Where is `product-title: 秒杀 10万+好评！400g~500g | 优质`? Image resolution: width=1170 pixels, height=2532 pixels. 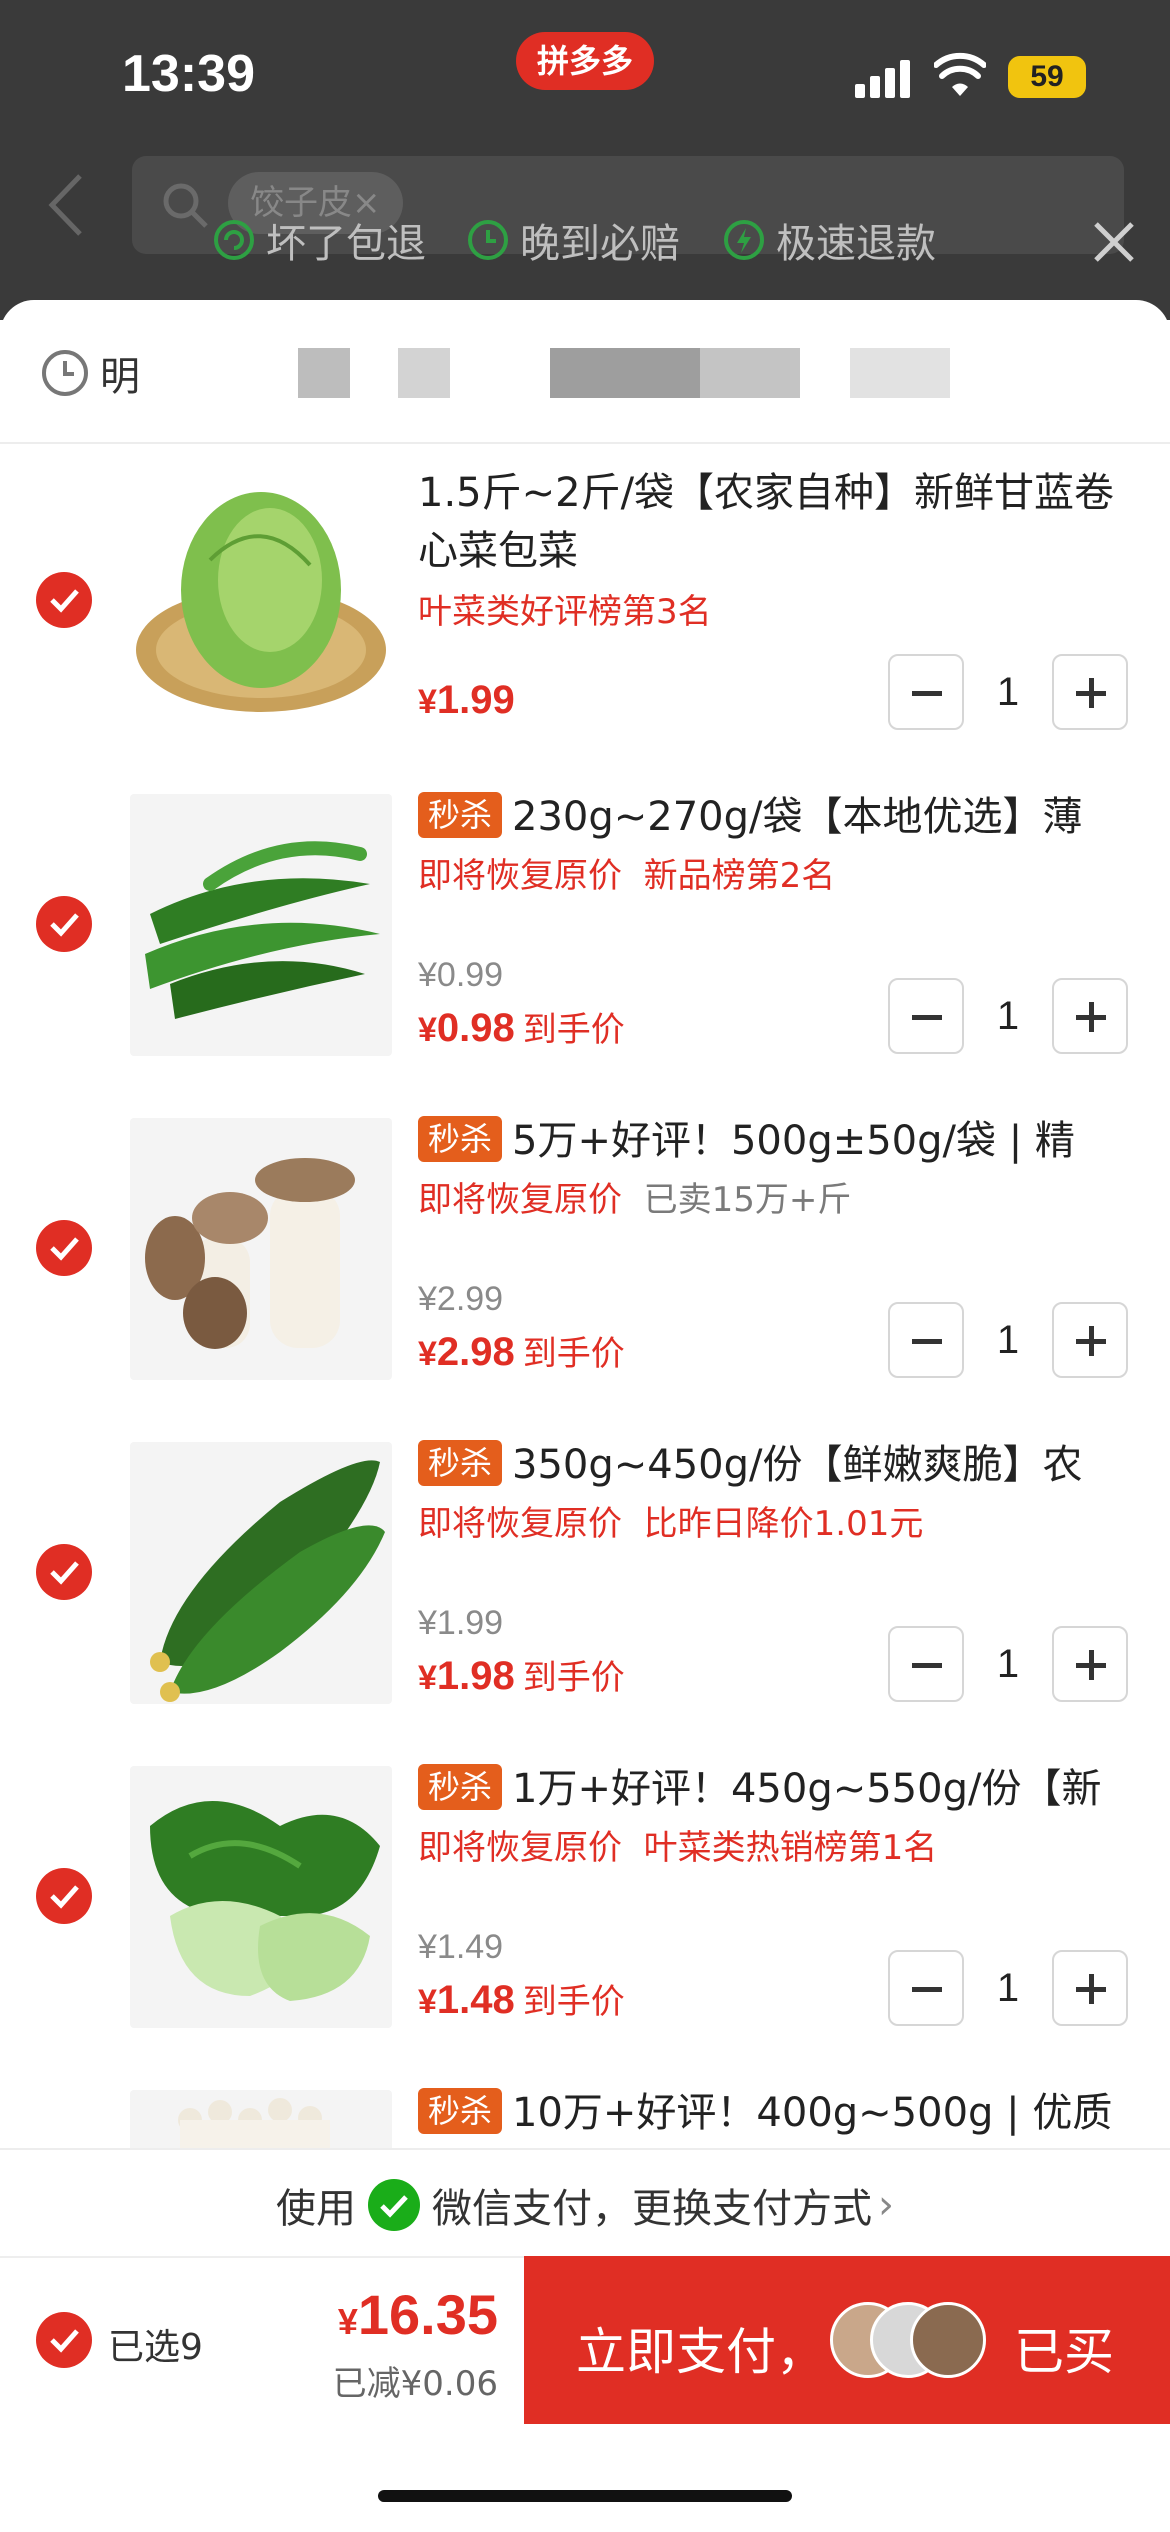 product-title: 秒杀 10万+好评！400g~500g | 优质 is located at coordinates (768, 2113).